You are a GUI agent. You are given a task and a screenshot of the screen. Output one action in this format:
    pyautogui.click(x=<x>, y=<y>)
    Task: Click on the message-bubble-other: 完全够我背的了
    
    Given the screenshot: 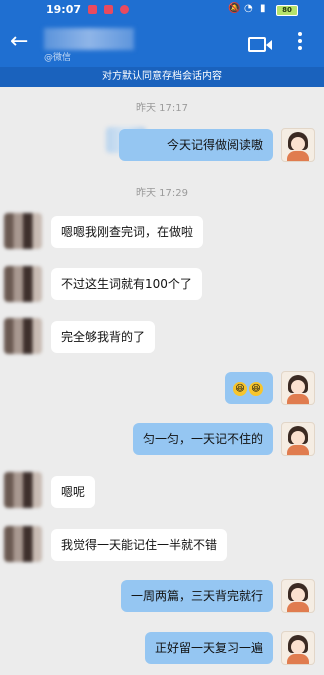 What is the action you would take?
    pyautogui.click(x=103, y=337)
    